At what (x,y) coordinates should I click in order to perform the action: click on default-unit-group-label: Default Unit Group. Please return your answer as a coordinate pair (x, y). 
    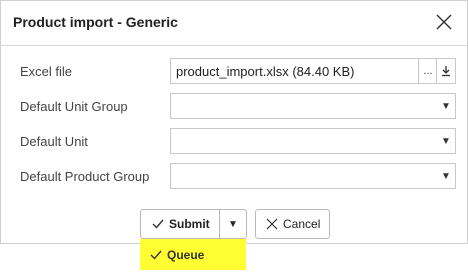
    Looking at the image, I should click on (74, 106).